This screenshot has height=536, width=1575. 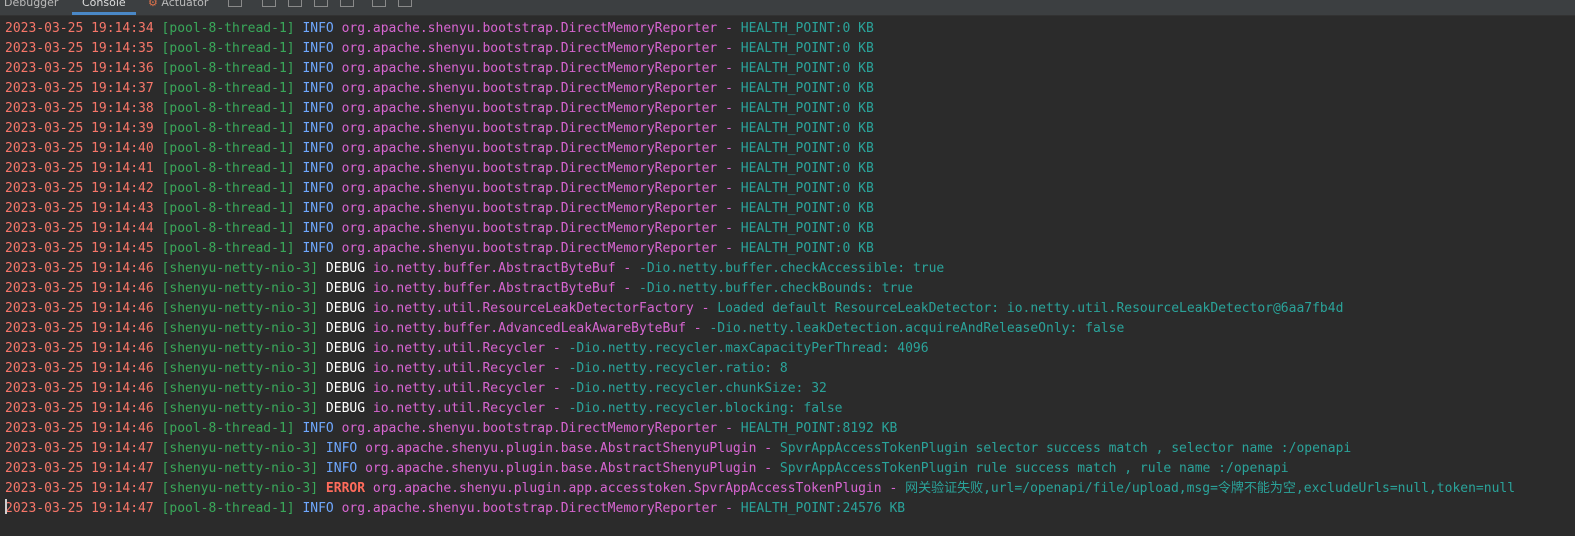 I want to click on log-timestamp: 2023-03-25 19:14:42, so click(x=79, y=188).